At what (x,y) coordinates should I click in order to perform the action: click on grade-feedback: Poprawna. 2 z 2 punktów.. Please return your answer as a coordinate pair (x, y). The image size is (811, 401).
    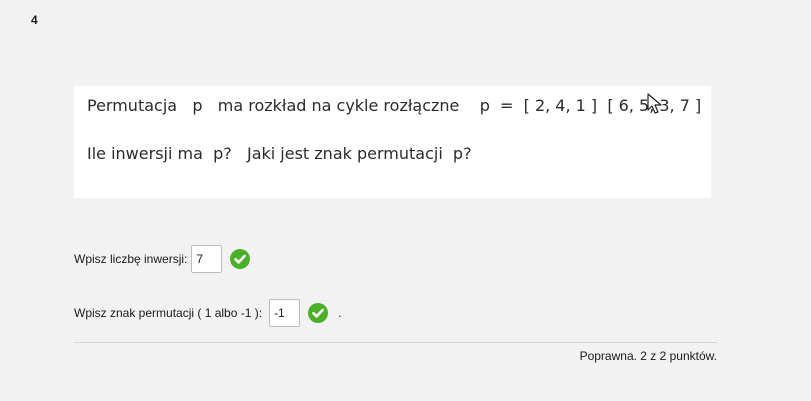
    Looking at the image, I should click on (648, 356).